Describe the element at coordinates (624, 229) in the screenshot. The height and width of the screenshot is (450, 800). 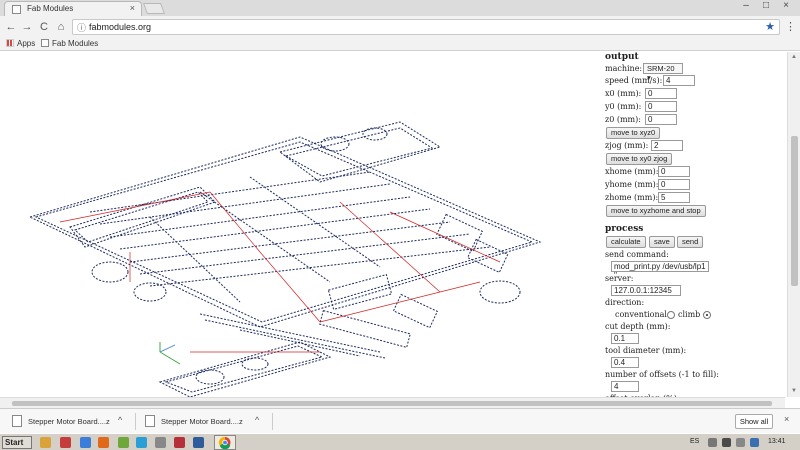
I see `process-section-title: process` at that location.